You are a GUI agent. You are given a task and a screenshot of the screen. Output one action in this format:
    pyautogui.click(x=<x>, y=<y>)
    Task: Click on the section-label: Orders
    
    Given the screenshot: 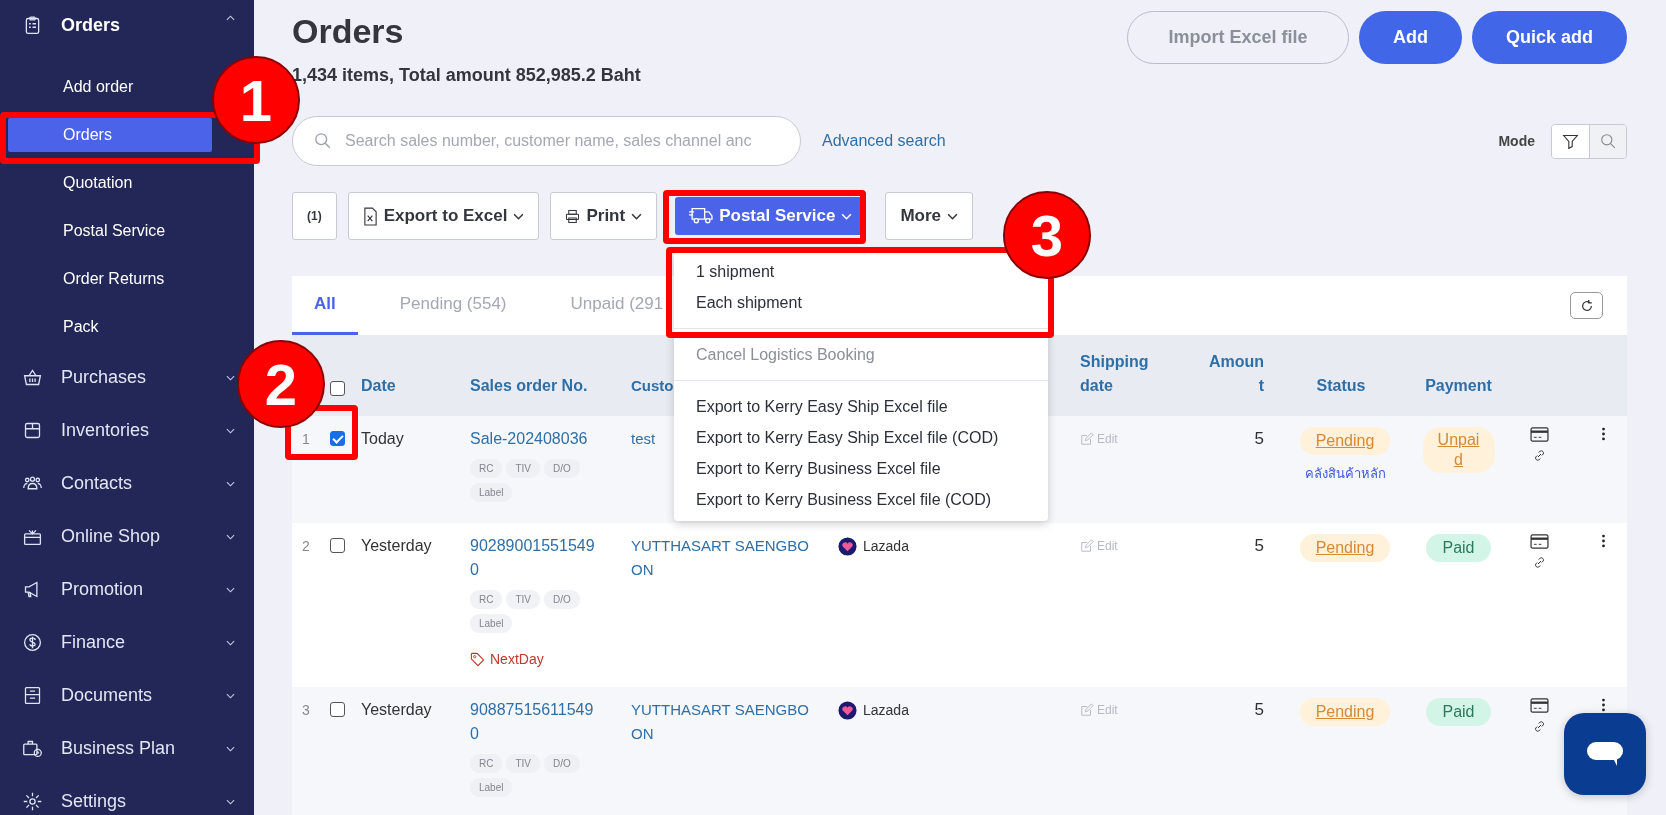 What is the action you would take?
    pyautogui.click(x=91, y=25)
    